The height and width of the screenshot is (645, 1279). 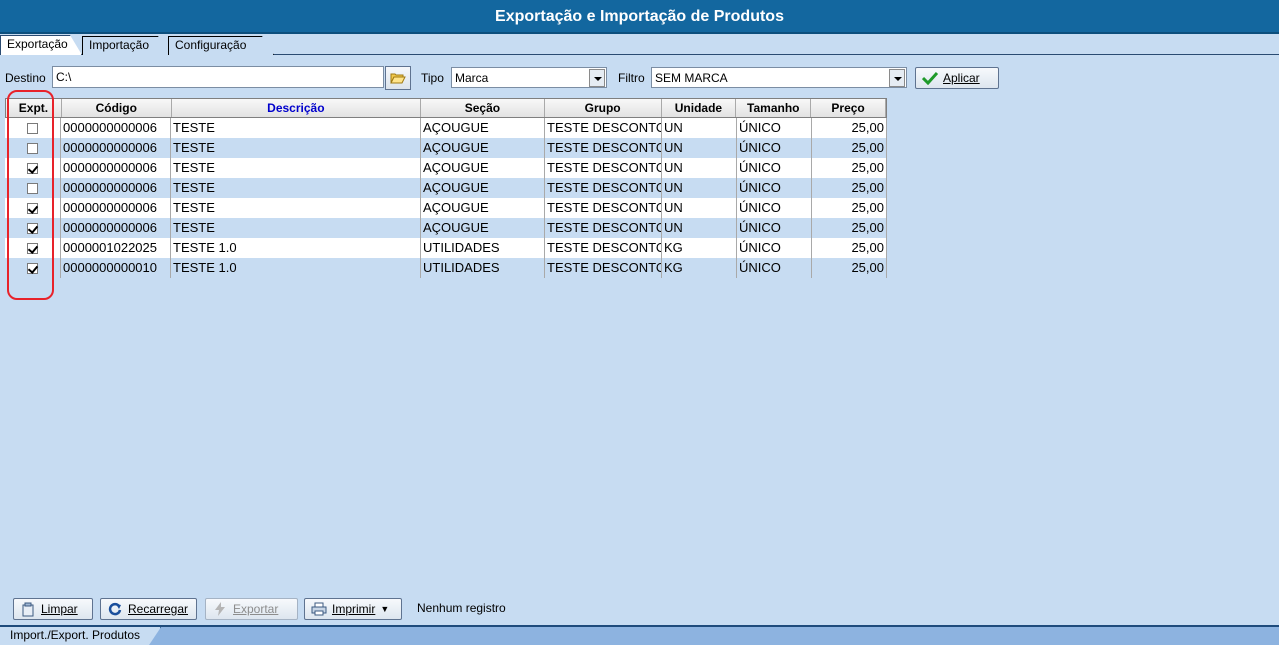 What do you see at coordinates (957, 78) in the screenshot?
I see `aplicar-button: Aplicar` at bounding box center [957, 78].